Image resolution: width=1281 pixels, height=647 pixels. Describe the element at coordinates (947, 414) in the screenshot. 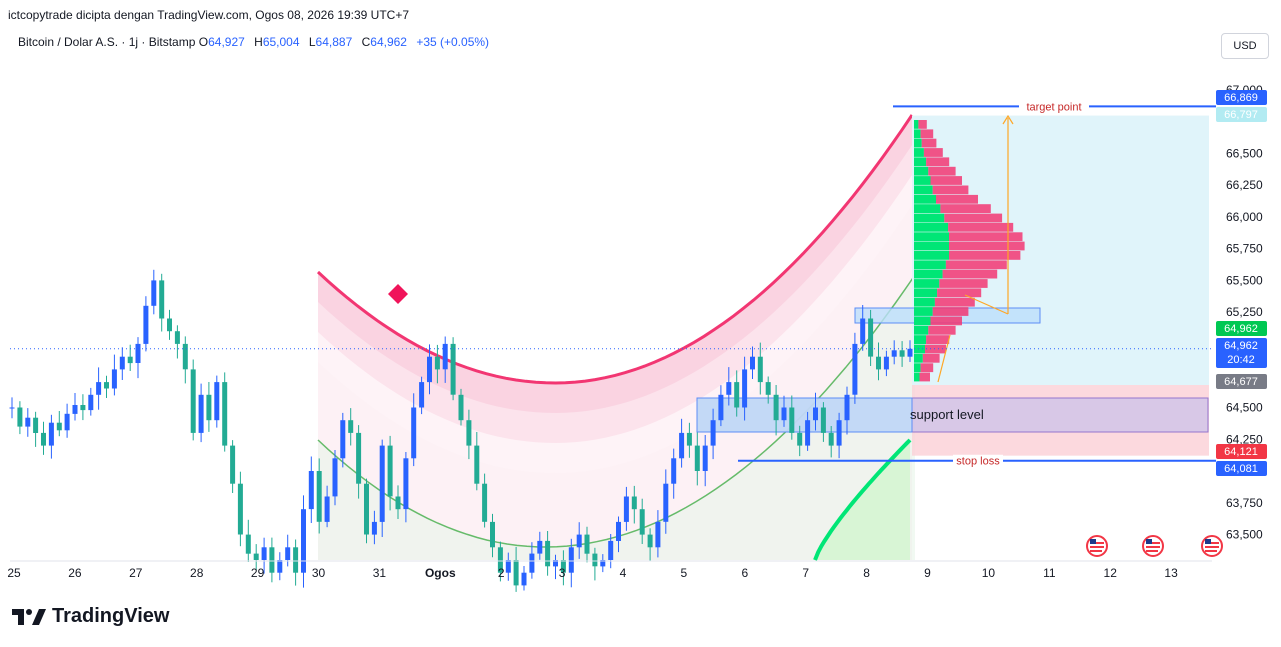

I see `support-label: support level` at that location.